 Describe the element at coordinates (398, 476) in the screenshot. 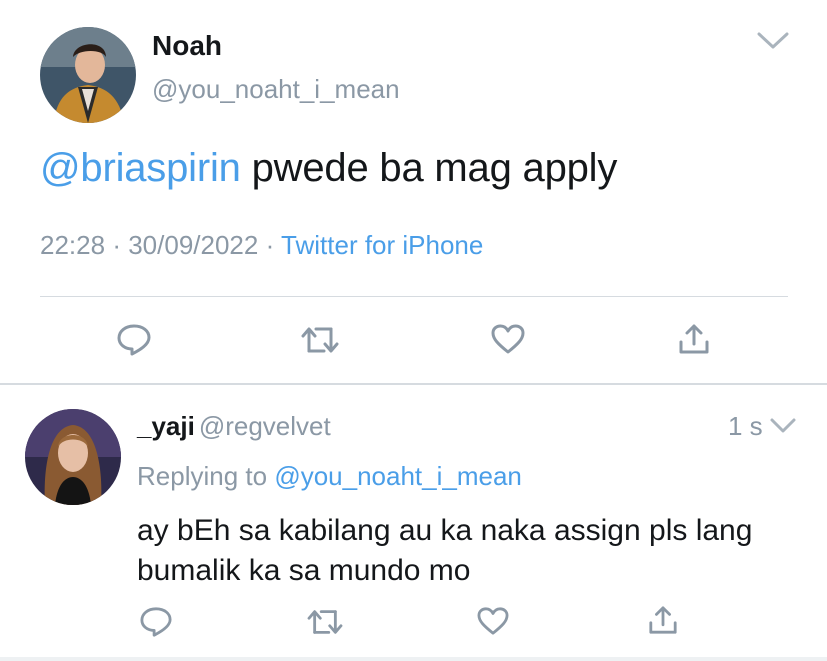

I see `replying-to-link: @you_noaht_i_mean` at that location.